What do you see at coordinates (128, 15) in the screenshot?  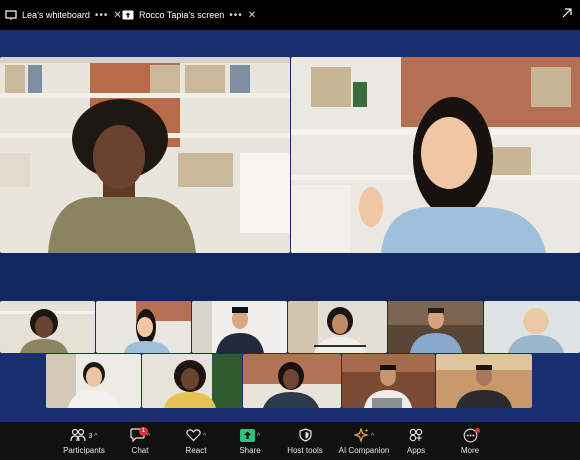 I see `screen-share-icon` at bounding box center [128, 15].